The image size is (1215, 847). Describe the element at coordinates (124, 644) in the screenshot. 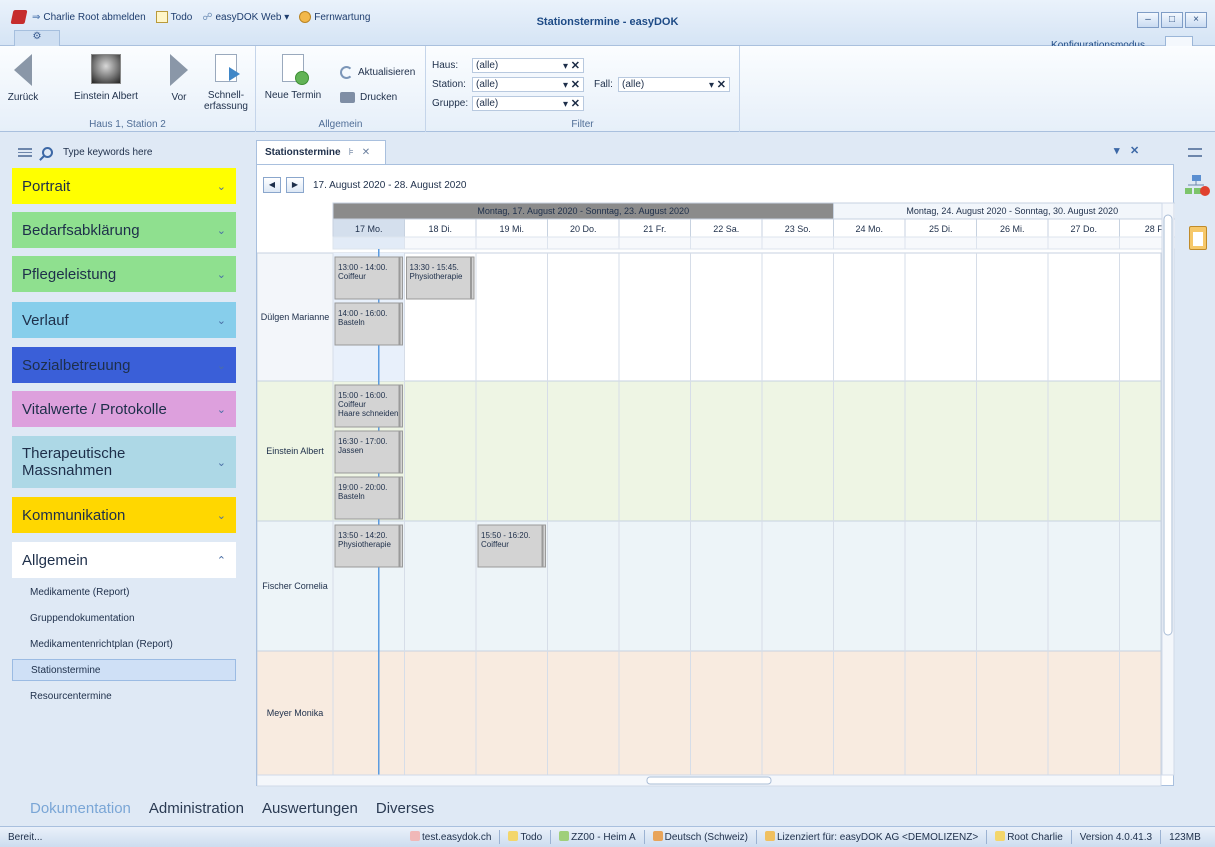

I see `sidebar-subitem-2: Medikamentenrichtplan (Report)` at that location.